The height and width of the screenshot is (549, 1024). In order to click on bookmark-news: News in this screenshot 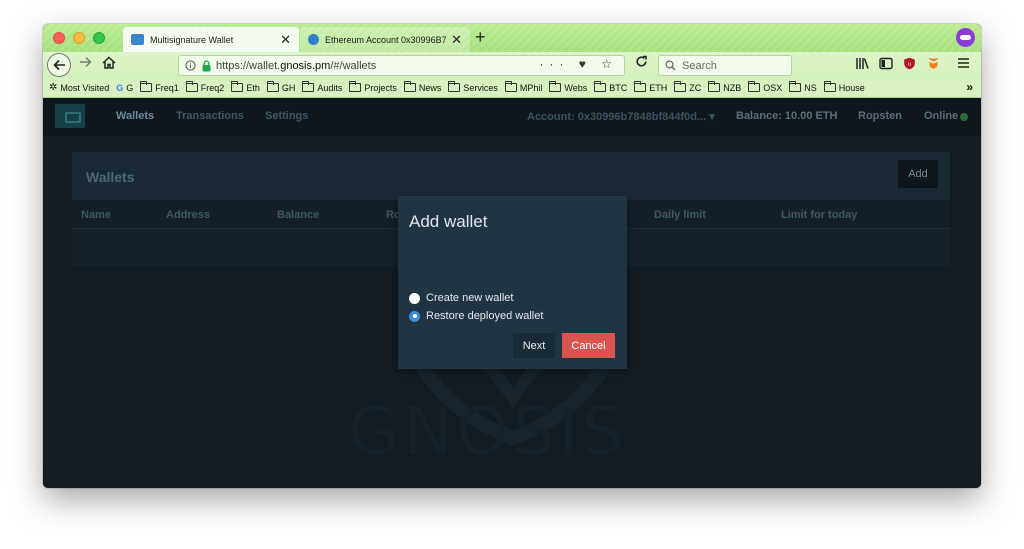, I will do `click(422, 87)`.